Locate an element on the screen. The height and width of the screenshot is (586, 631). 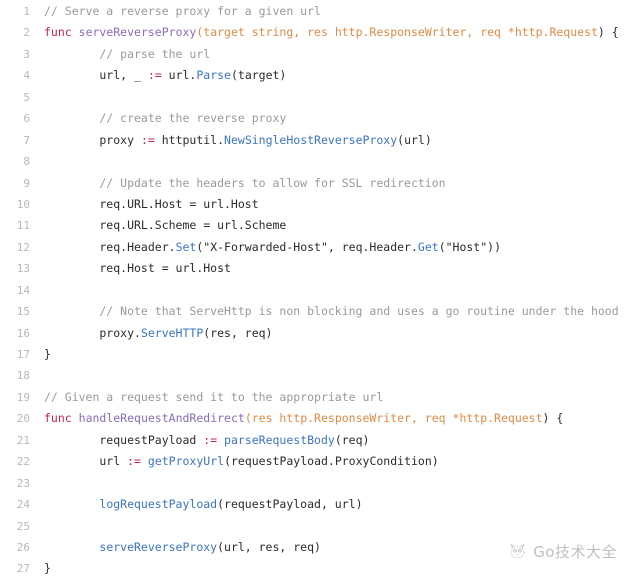
line-number: 8 is located at coordinates (26, 162).